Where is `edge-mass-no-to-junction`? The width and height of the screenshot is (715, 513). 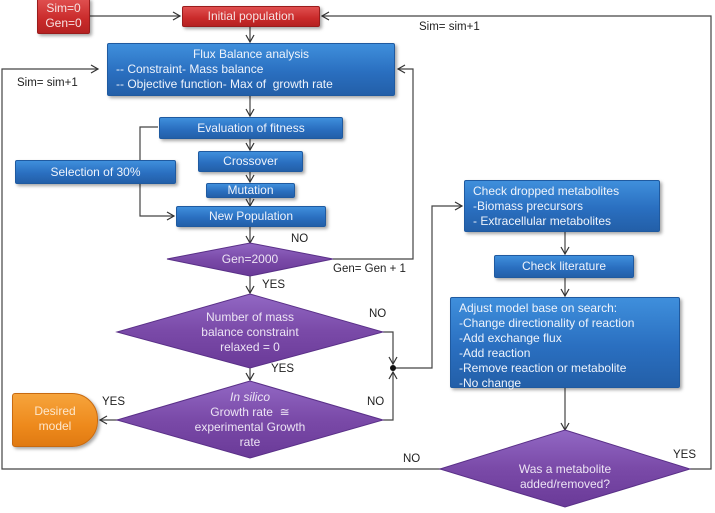
edge-mass-no-to-junction is located at coordinates (390, 348).